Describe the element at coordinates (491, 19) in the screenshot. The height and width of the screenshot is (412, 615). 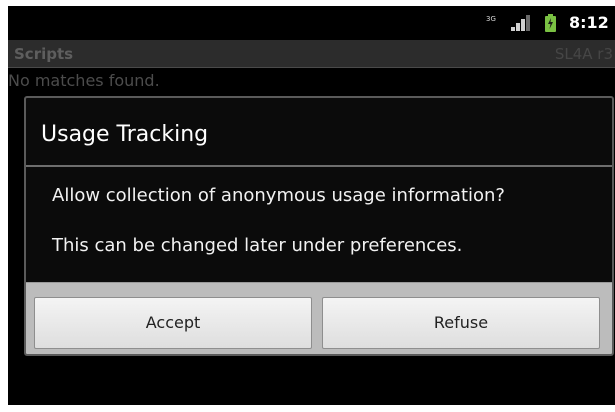
I see `sim-label: 3G` at that location.